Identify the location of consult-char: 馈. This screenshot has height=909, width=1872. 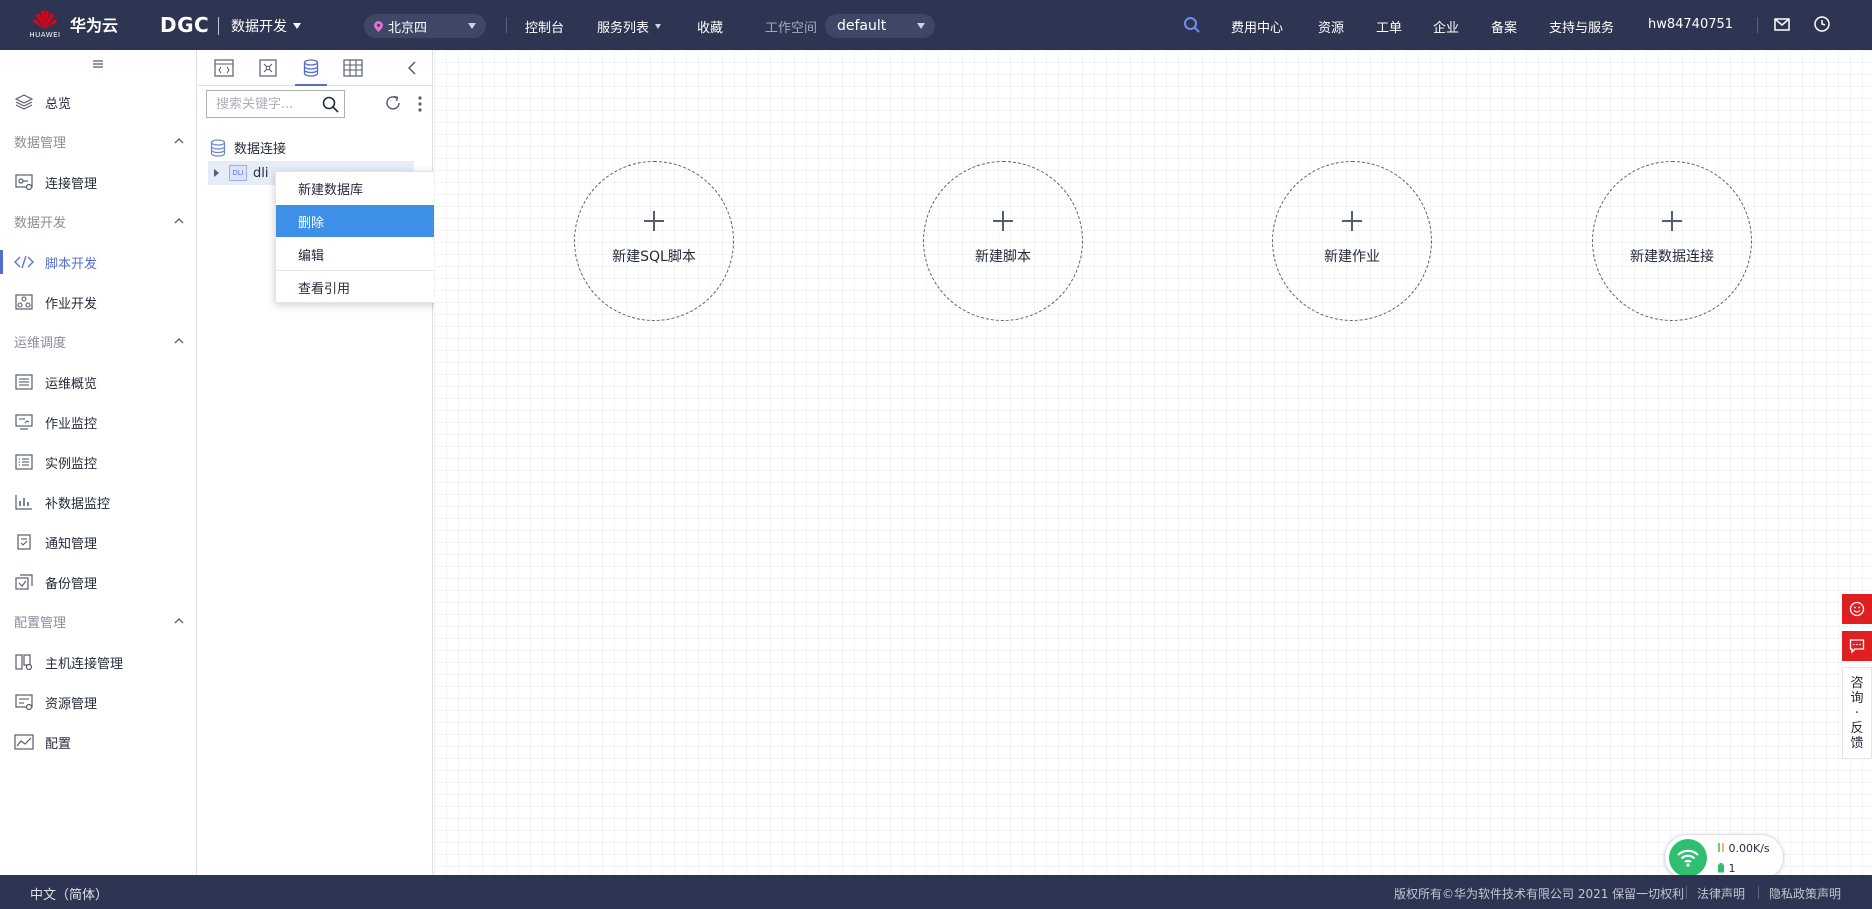
(1857, 743).